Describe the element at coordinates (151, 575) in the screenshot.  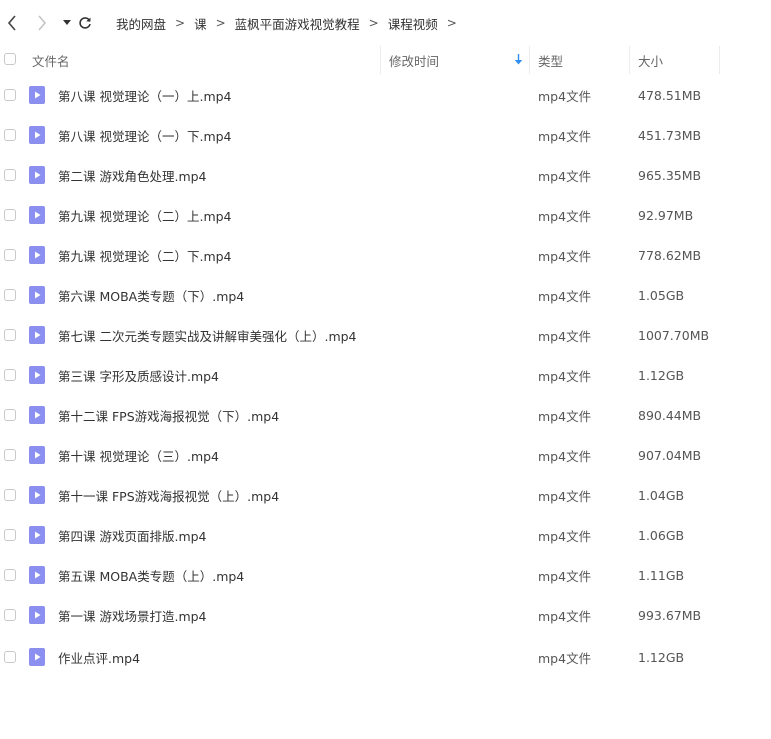
I see `file-name: 第五课 MOBA类专题（上）.mp4` at that location.